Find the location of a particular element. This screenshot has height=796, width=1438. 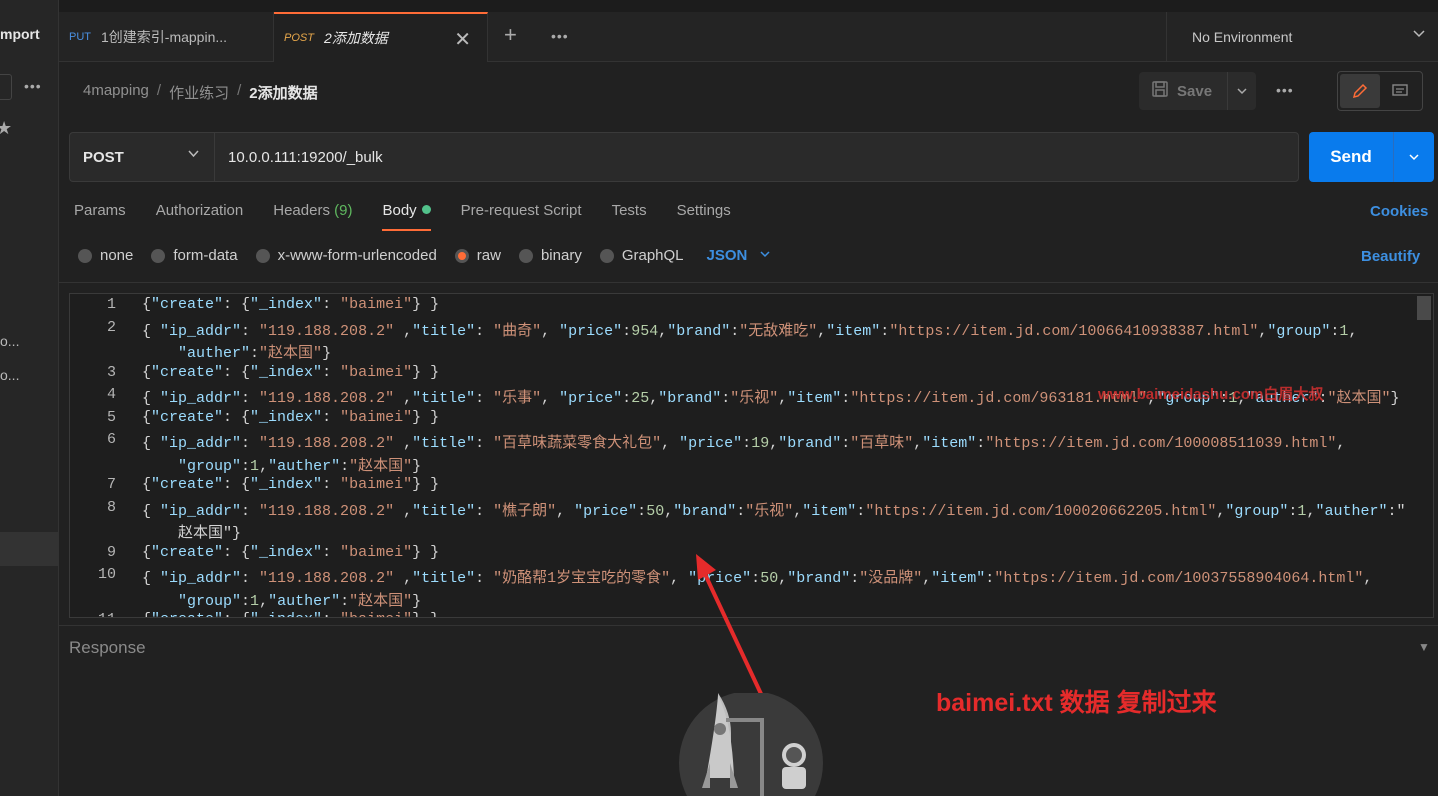

method-select: POST is located at coordinates (142, 157).